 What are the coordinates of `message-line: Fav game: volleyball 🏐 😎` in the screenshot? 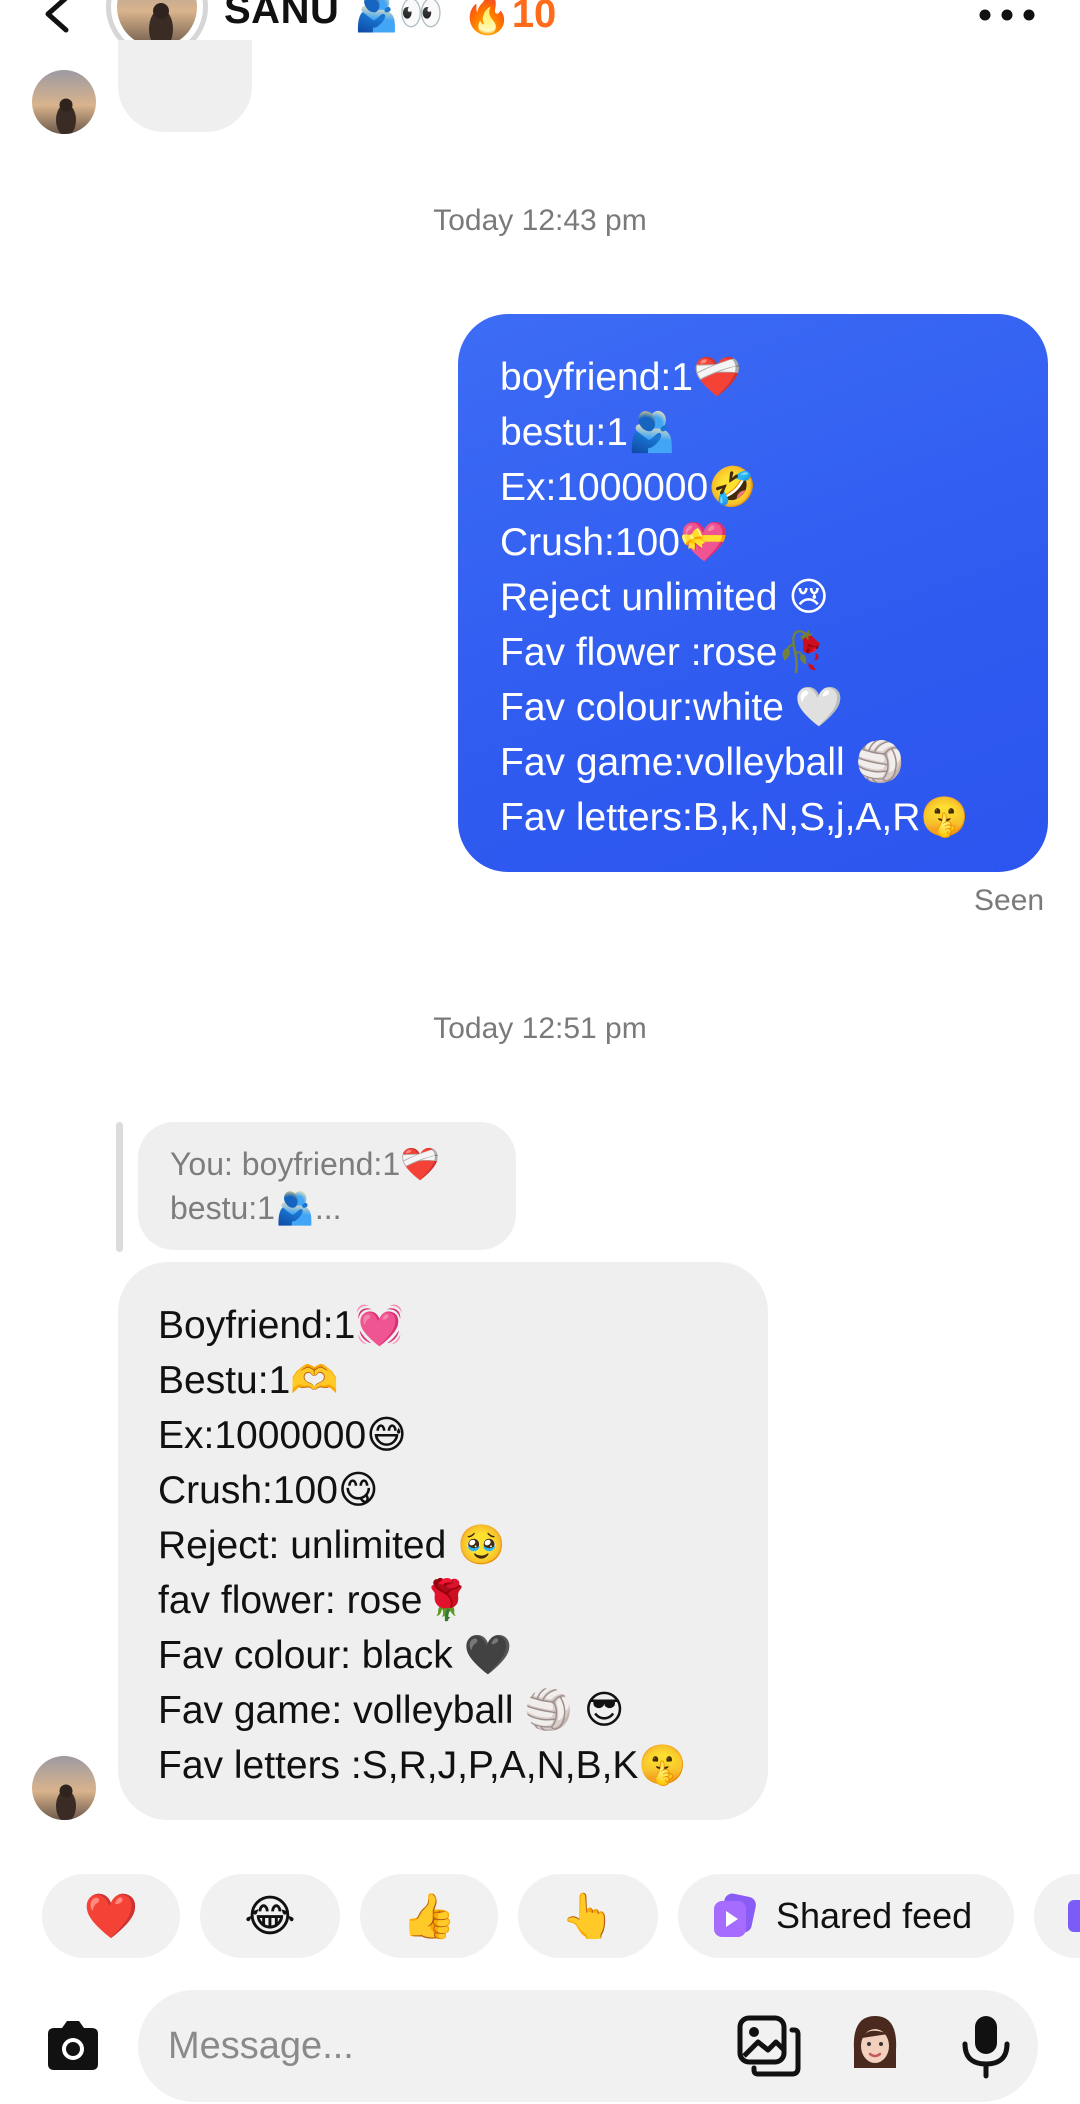 It's located at (391, 1710).